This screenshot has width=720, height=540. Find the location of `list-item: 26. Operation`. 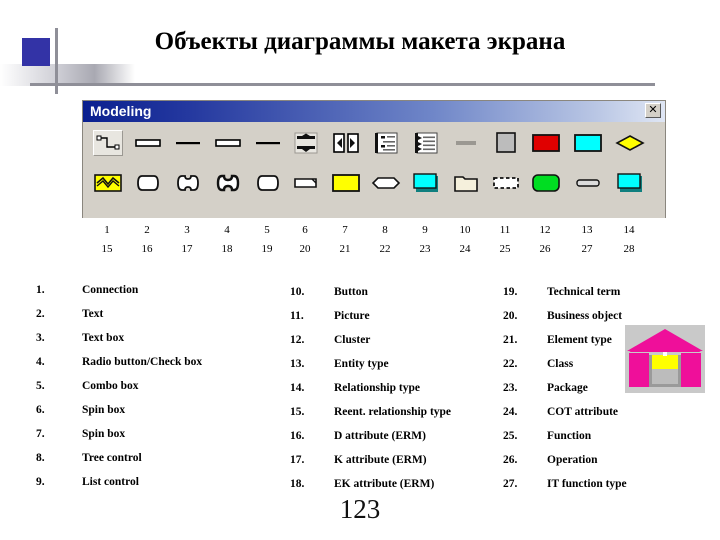

list-item: 26. Operation is located at coordinates (565, 460).